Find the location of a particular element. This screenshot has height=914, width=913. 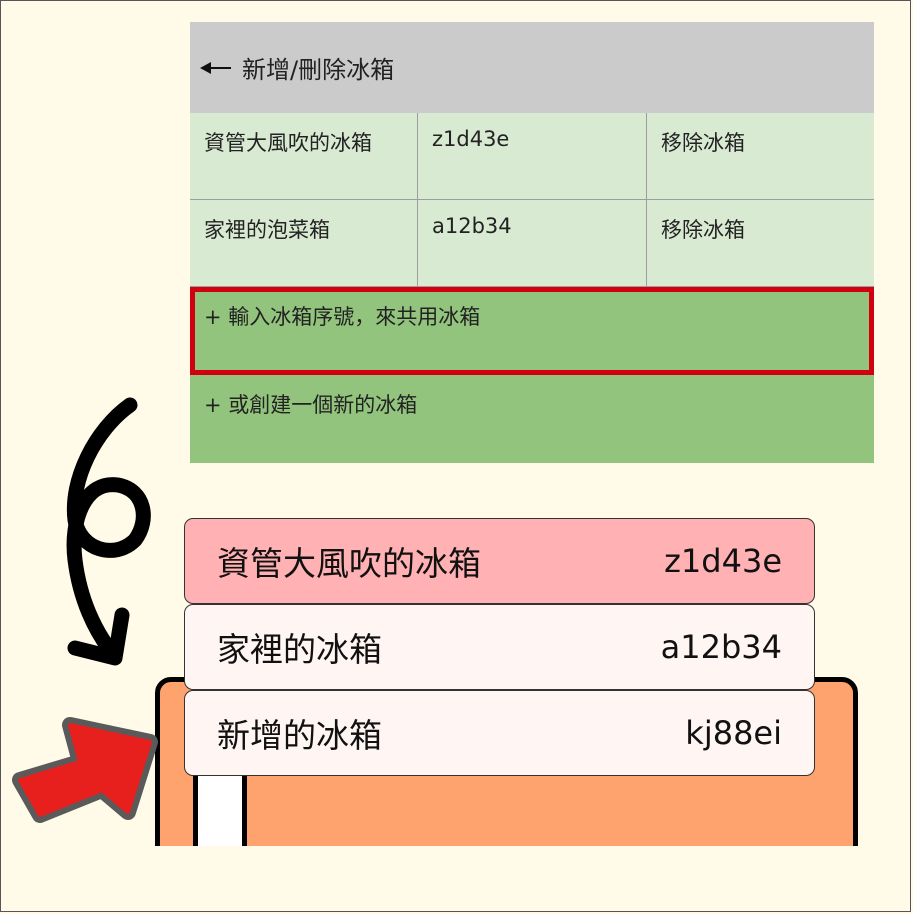

curly-arrow-icon is located at coordinates (108, 531).